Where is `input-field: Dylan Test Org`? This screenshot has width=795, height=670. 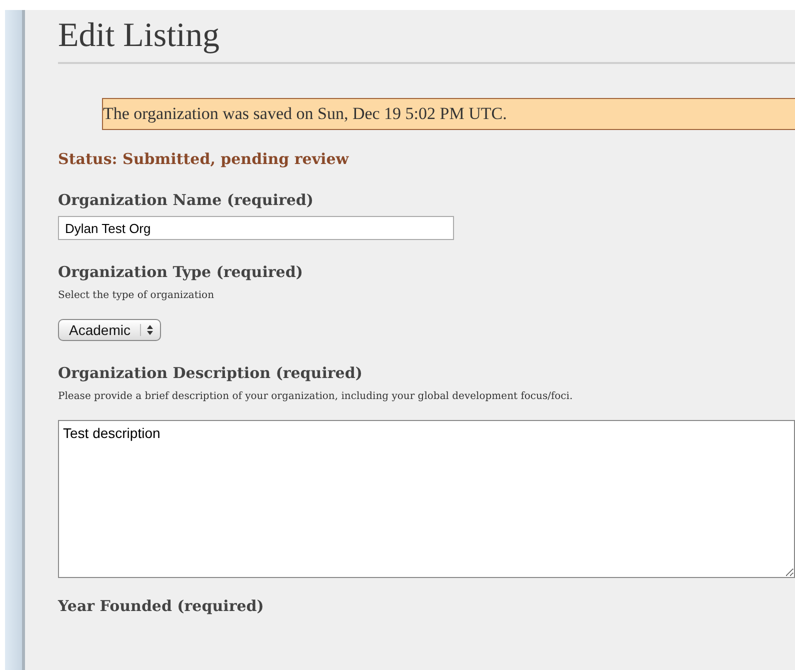 input-field: Dylan Test Org is located at coordinates (256, 228).